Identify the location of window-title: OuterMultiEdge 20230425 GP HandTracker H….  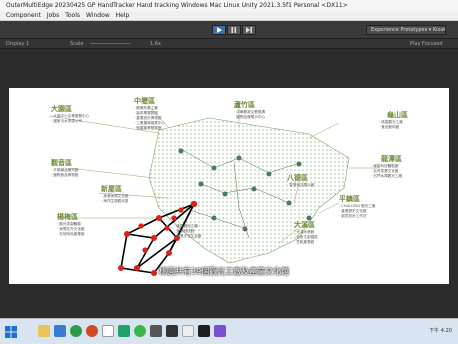
(177, 5).